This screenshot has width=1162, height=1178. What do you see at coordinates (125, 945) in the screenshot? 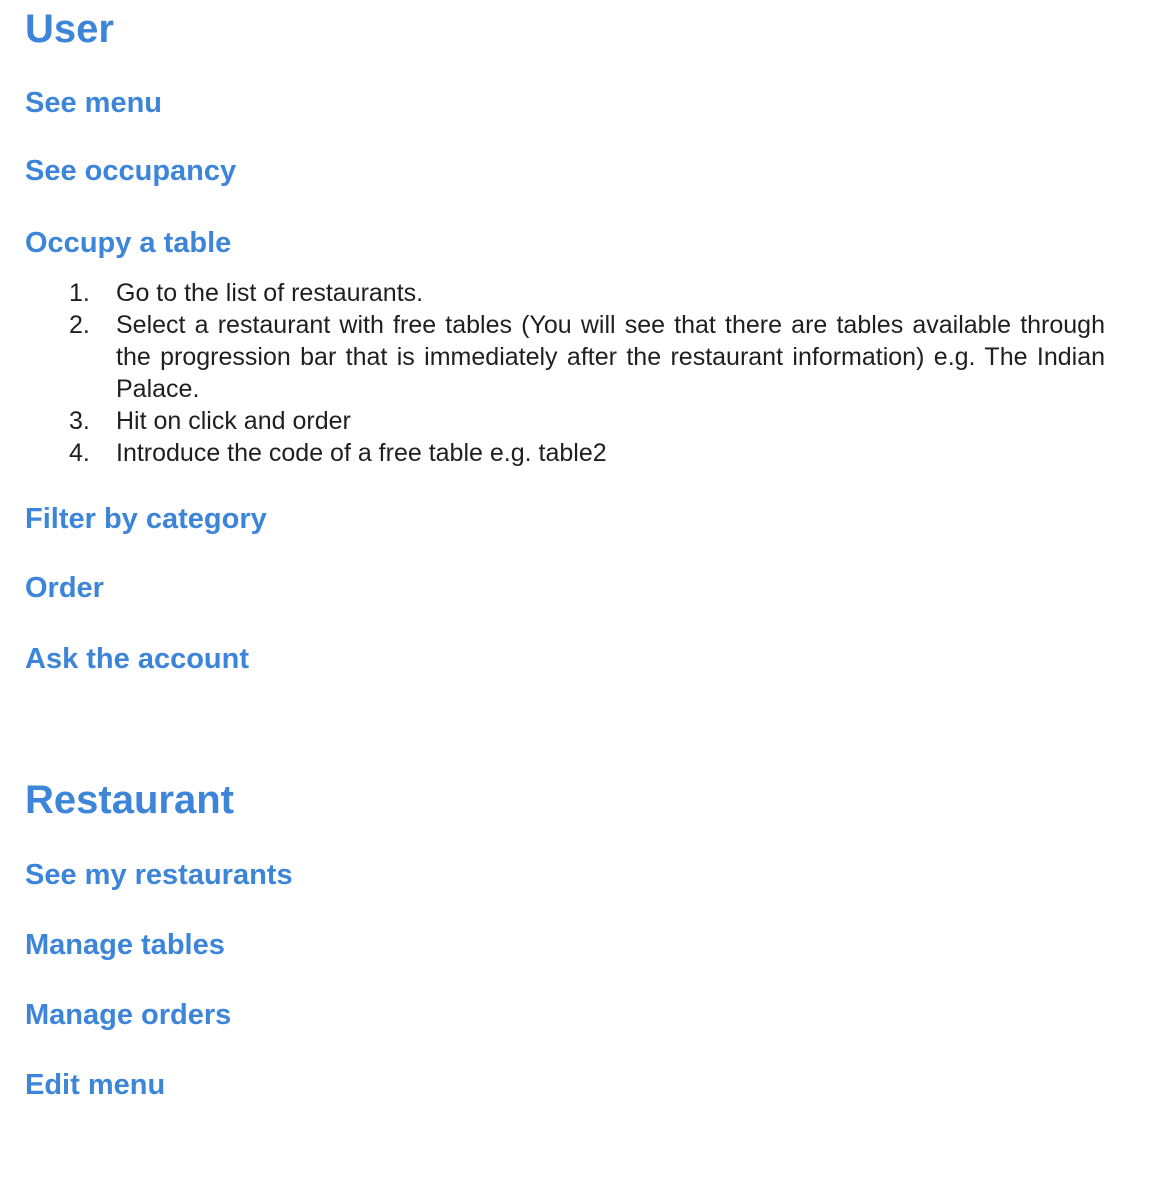
I see `manage-tables-heading: Manage tables` at bounding box center [125, 945].